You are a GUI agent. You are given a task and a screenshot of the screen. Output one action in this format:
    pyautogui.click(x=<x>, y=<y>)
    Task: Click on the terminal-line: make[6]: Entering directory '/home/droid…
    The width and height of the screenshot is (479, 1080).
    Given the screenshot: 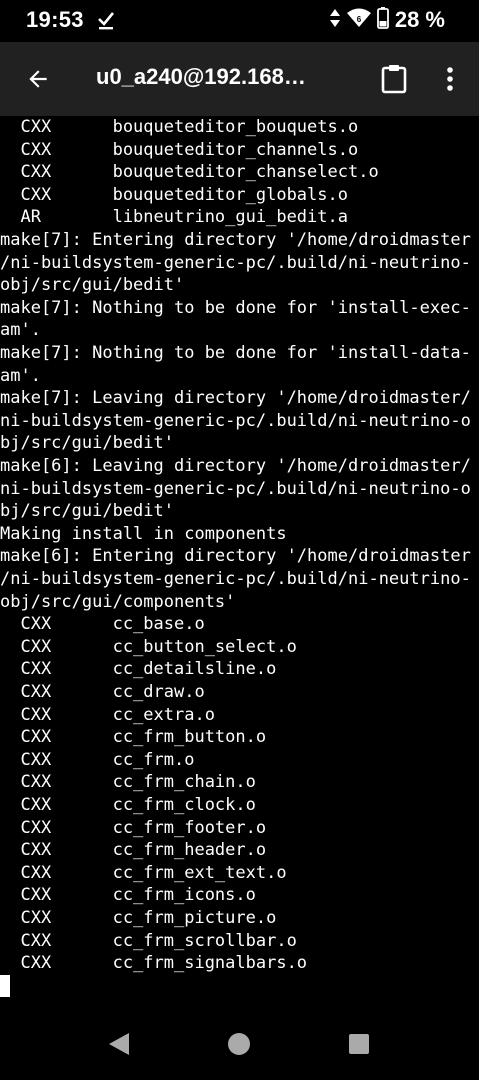 What is the action you would take?
    pyautogui.click(x=235, y=556)
    